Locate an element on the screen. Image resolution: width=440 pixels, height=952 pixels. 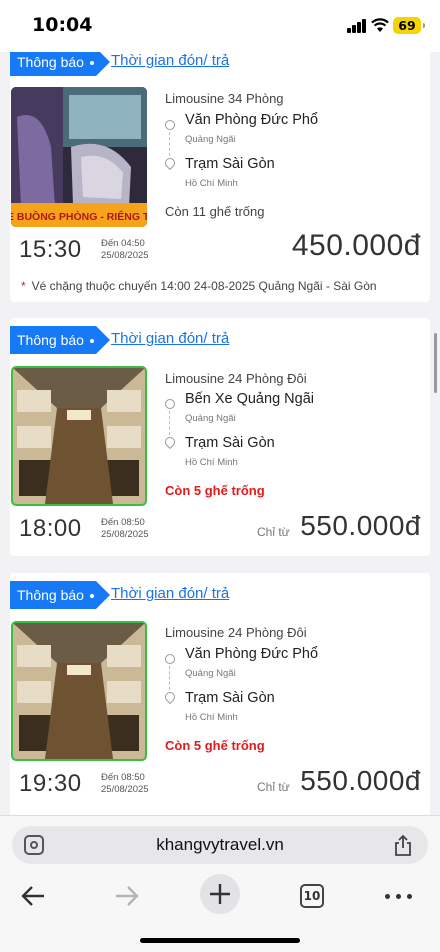
svg-text: XE BUỒNG PHÒNG - RIÊNG TƯ is located at coordinates (79, 216).